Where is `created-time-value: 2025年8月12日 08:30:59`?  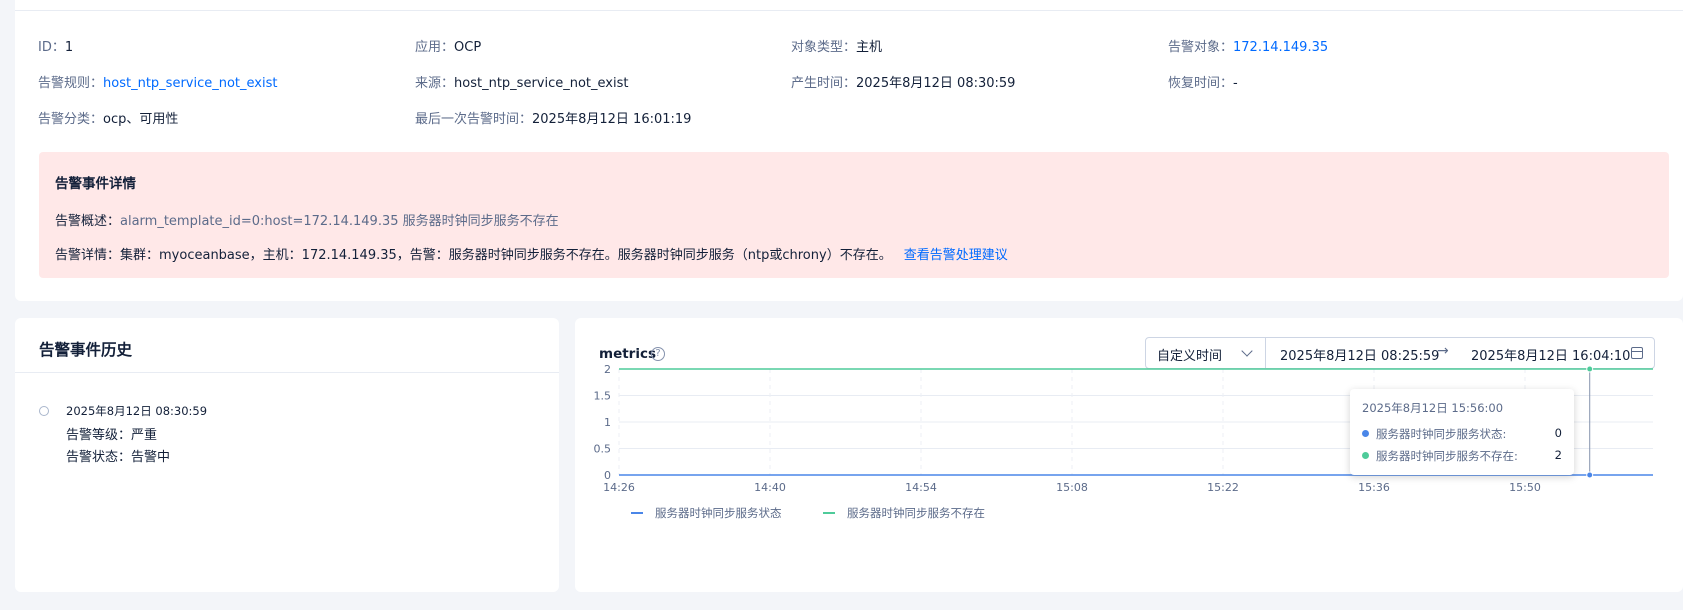
created-time-value: 2025年8月12日 08:30:59 is located at coordinates (936, 83).